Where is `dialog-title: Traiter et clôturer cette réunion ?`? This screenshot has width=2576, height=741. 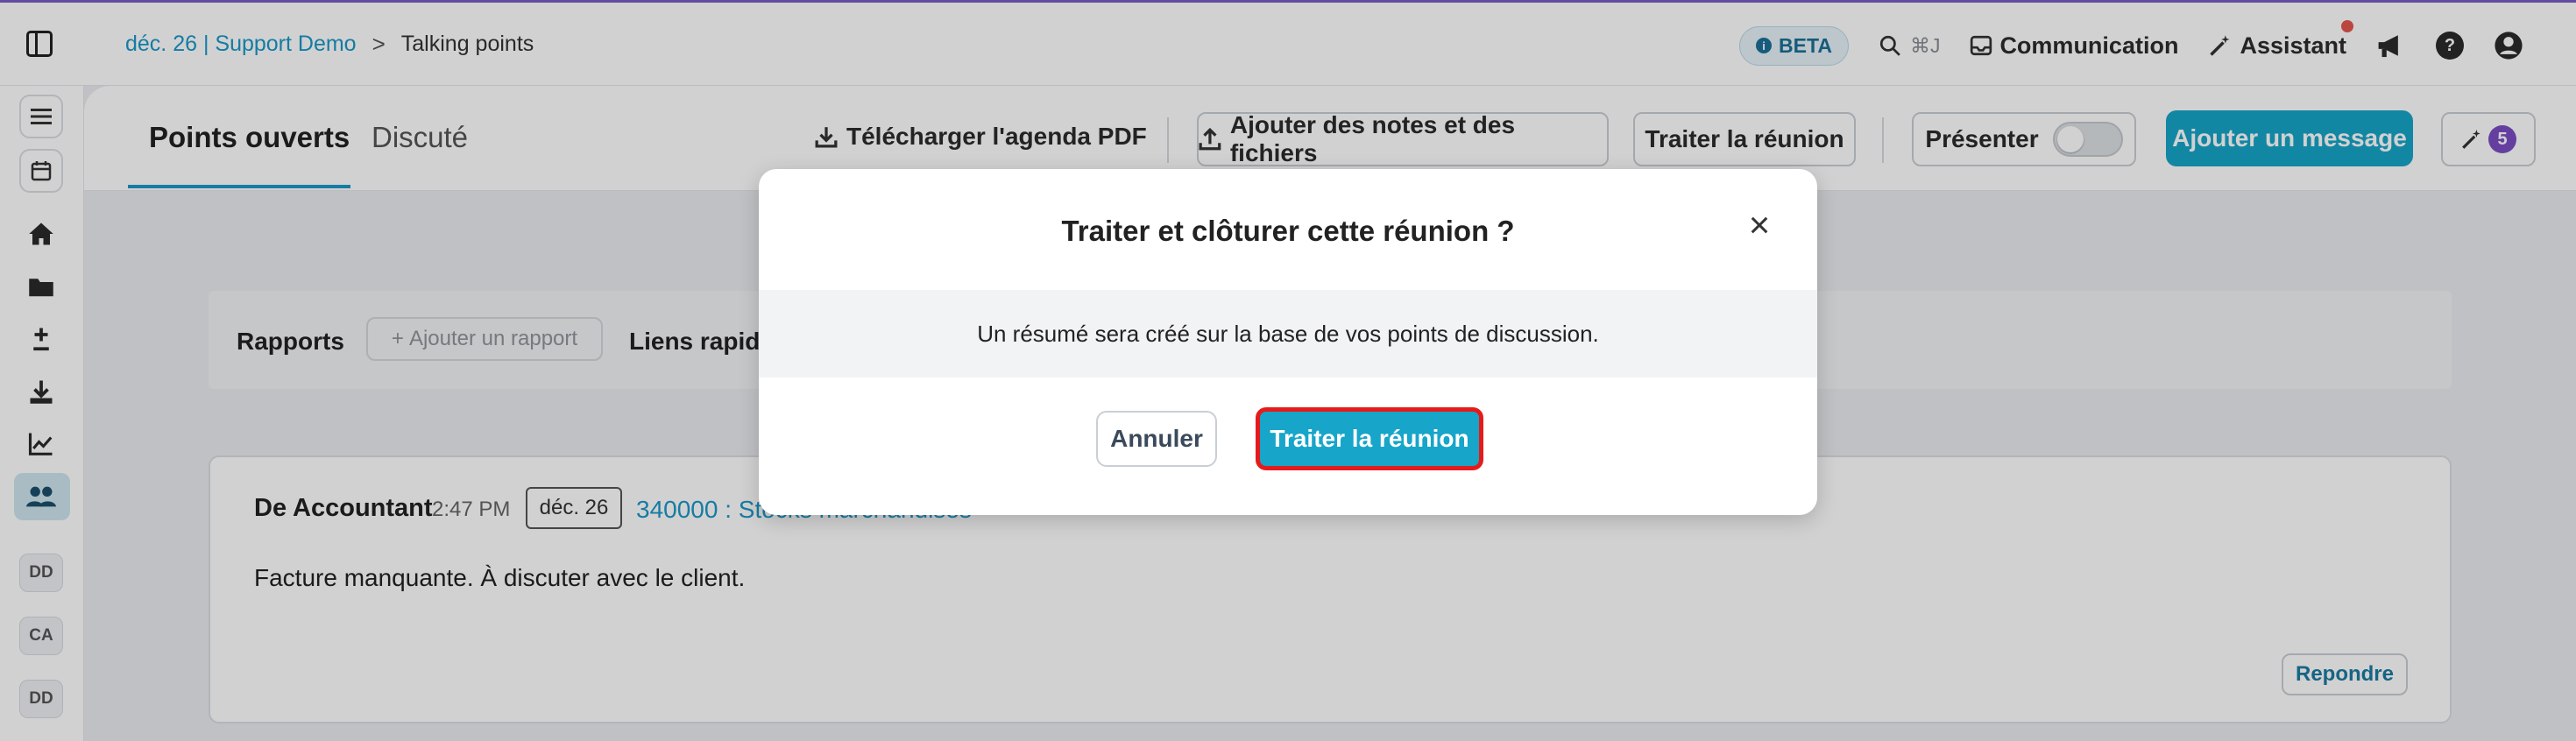
dialog-title: Traiter et clôturer cette réunion ? is located at coordinates (1288, 231).